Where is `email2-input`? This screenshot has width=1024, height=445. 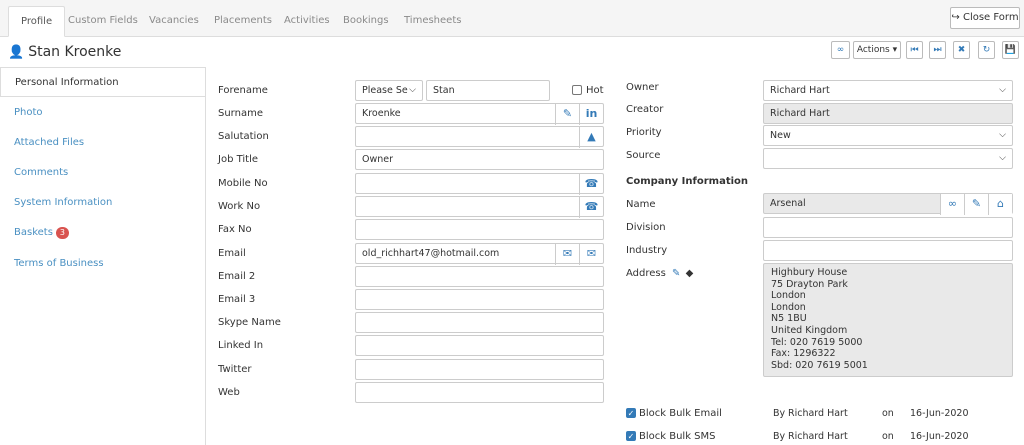 email2-input is located at coordinates (479, 276).